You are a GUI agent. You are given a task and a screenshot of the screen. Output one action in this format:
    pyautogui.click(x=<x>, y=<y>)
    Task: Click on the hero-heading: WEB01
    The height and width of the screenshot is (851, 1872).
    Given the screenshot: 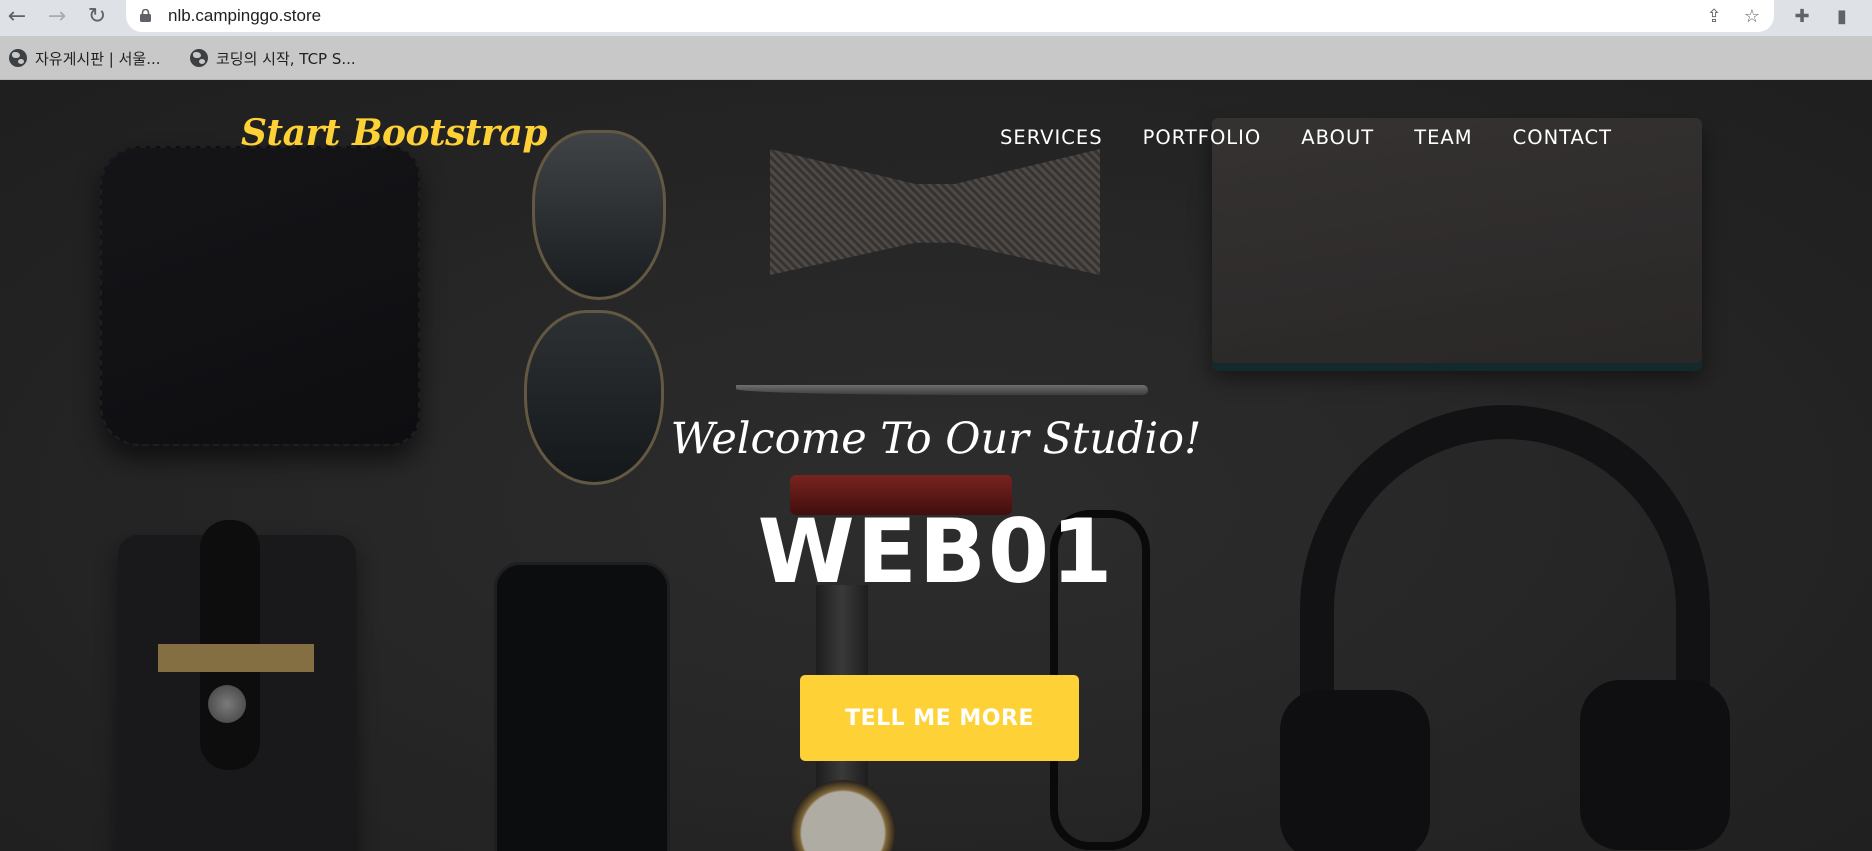 What is the action you would take?
    pyautogui.click(x=936, y=551)
    